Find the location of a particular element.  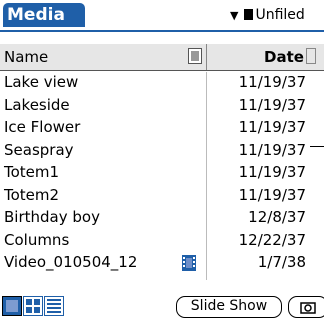

camera-button is located at coordinates (306, 307).